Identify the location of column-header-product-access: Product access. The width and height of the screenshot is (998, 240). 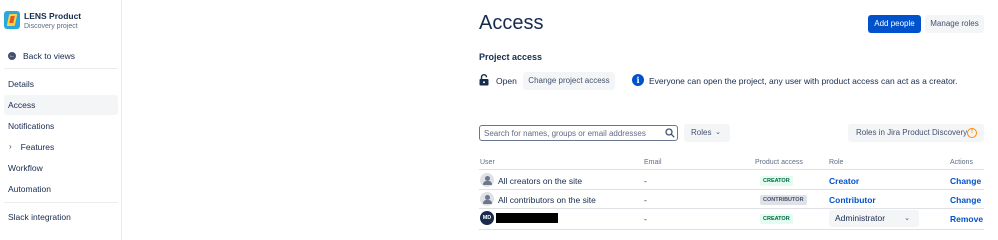
(779, 162).